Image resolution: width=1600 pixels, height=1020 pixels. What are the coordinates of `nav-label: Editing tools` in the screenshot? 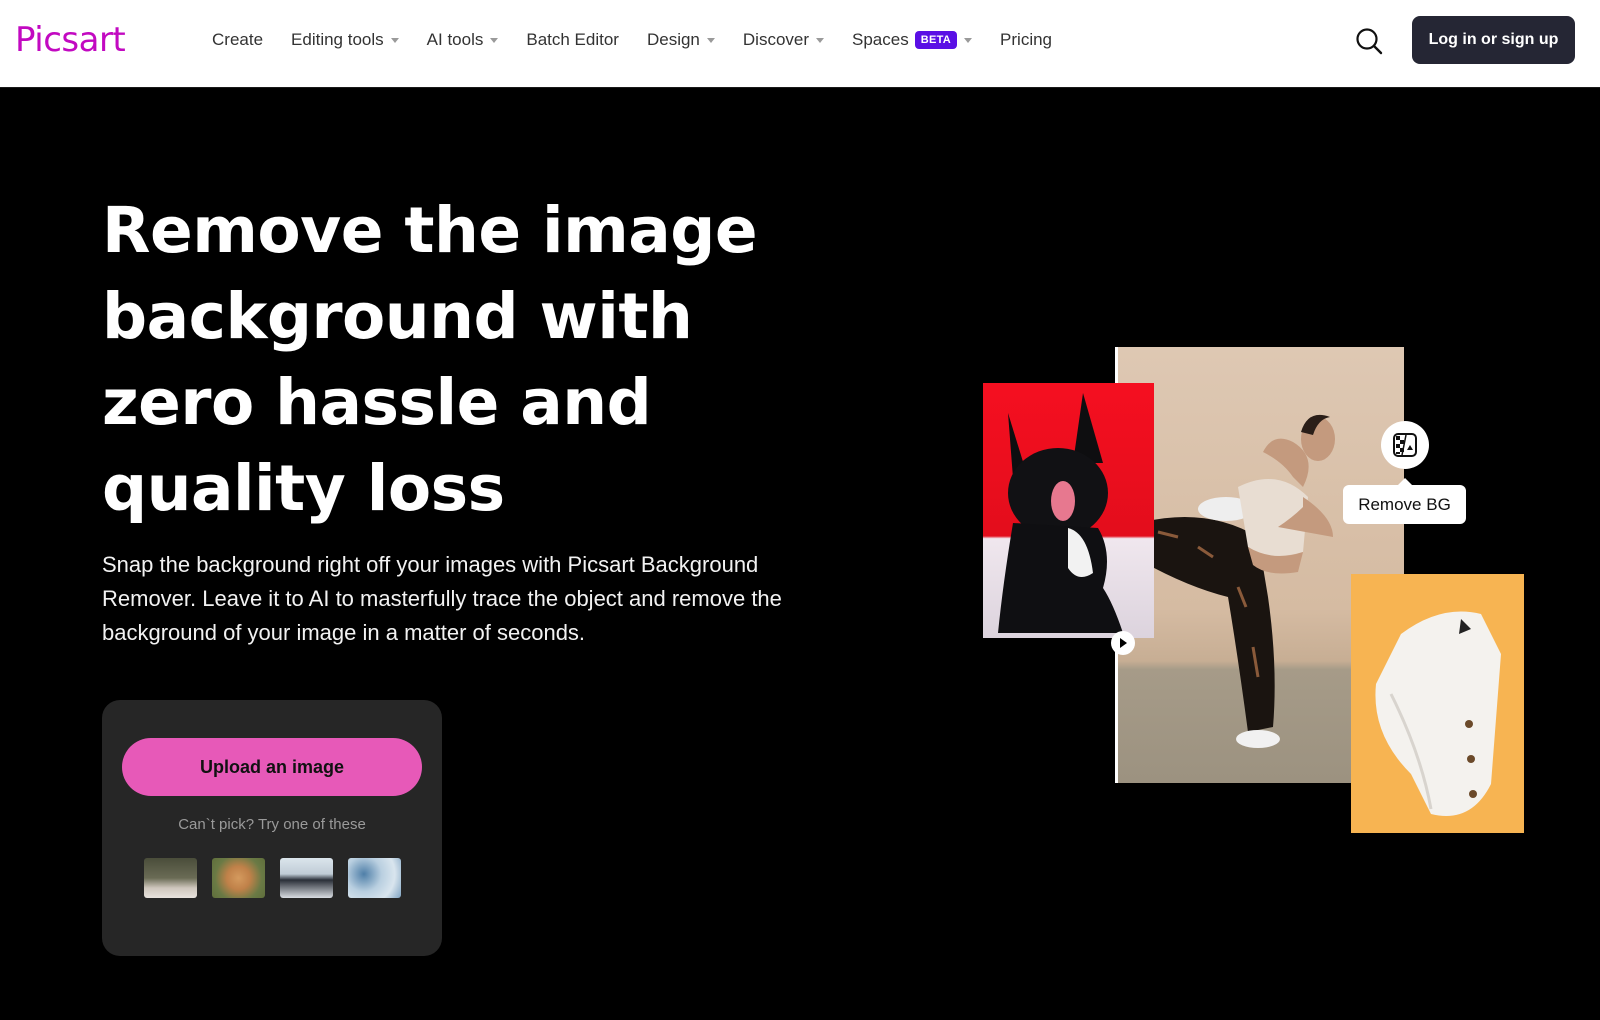 It's located at (337, 39).